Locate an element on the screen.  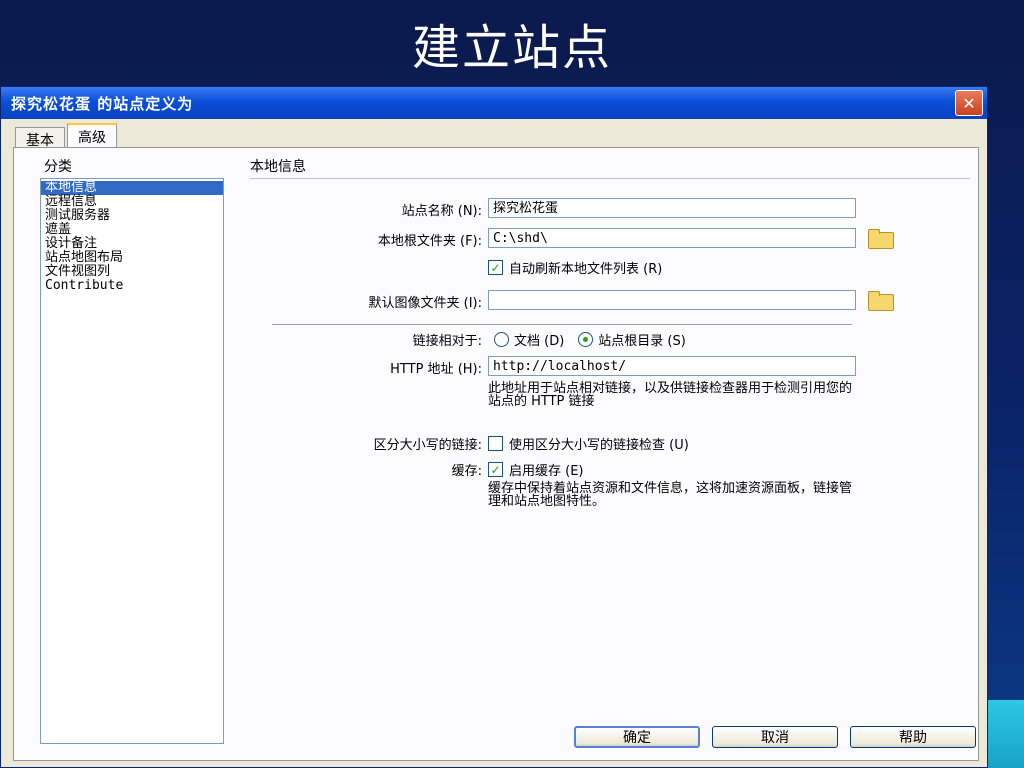
section-divider is located at coordinates (610, 178).